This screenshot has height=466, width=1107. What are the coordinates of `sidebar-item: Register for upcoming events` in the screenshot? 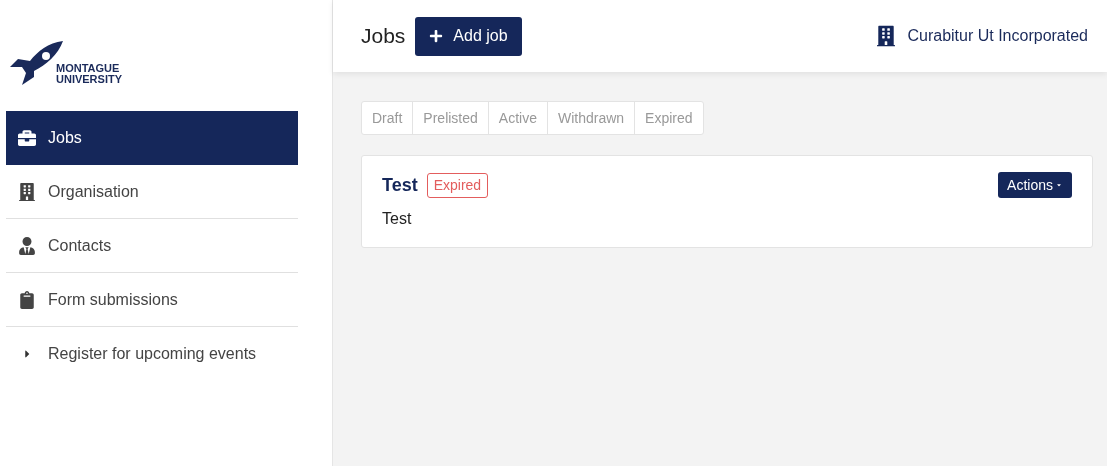 It's located at (152, 354).